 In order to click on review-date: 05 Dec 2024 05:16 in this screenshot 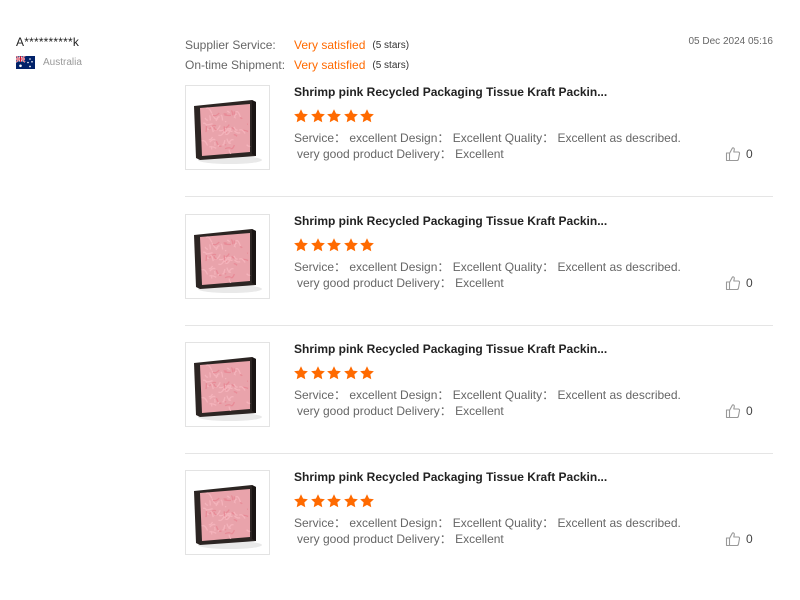, I will do `click(730, 41)`.